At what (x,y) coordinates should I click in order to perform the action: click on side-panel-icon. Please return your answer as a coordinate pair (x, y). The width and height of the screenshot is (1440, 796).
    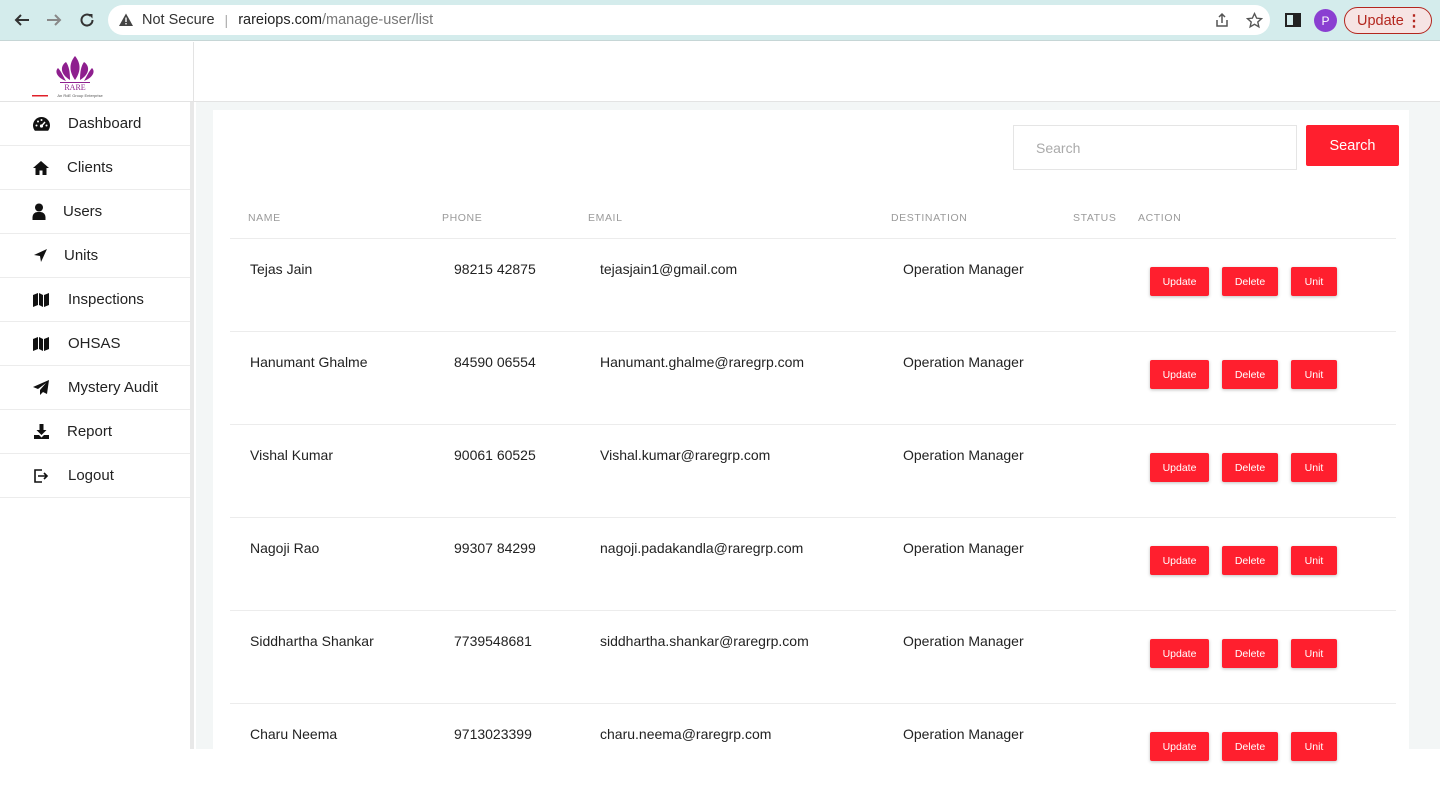
    Looking at the image, I should click on (1293, 20).